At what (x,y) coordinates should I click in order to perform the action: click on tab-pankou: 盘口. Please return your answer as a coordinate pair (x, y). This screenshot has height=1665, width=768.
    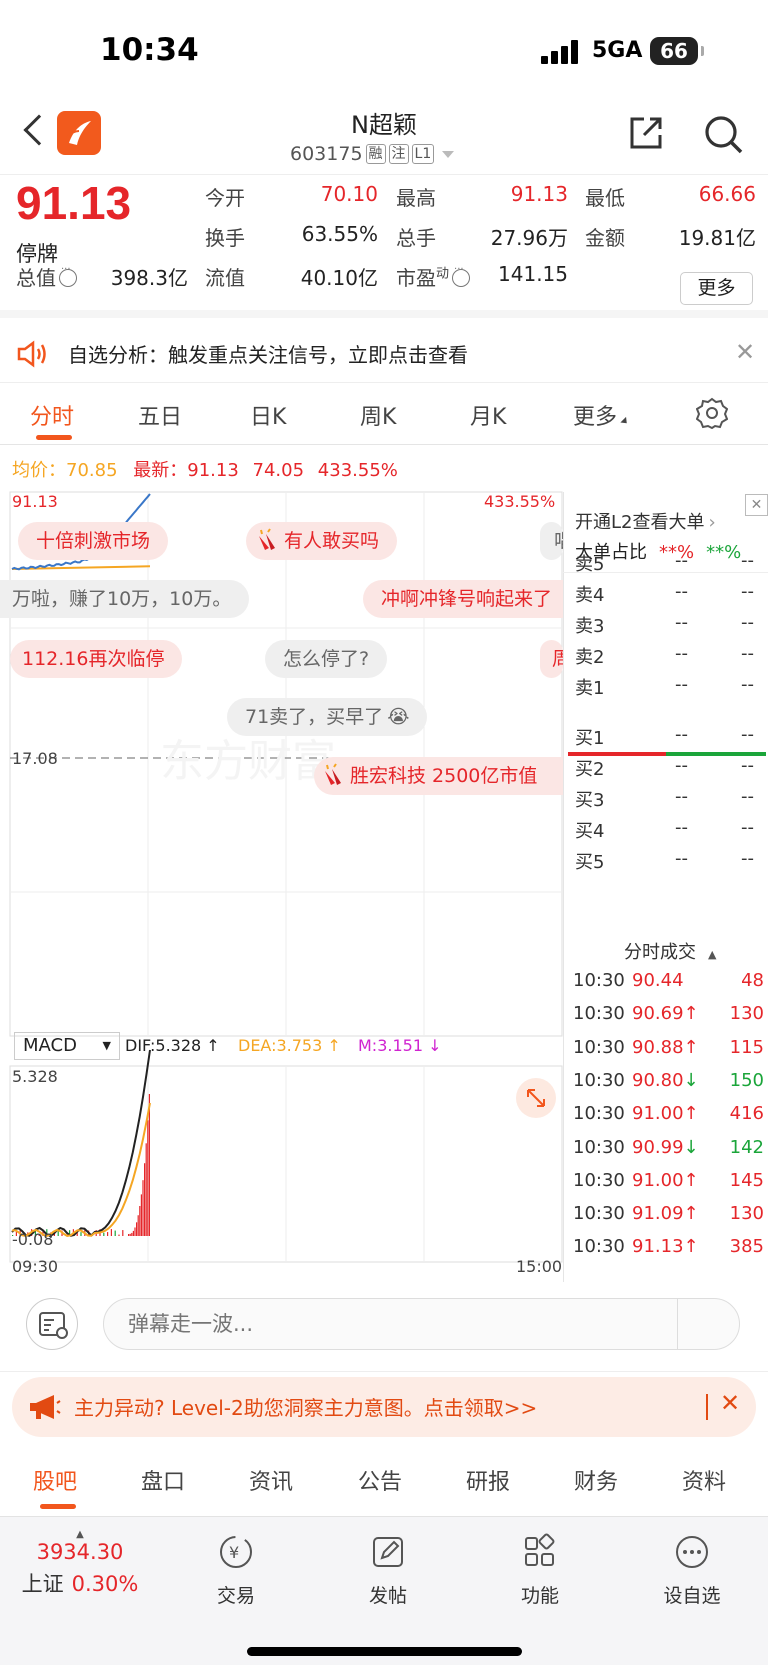
    Looking at the image, I should click on (163, 1480).